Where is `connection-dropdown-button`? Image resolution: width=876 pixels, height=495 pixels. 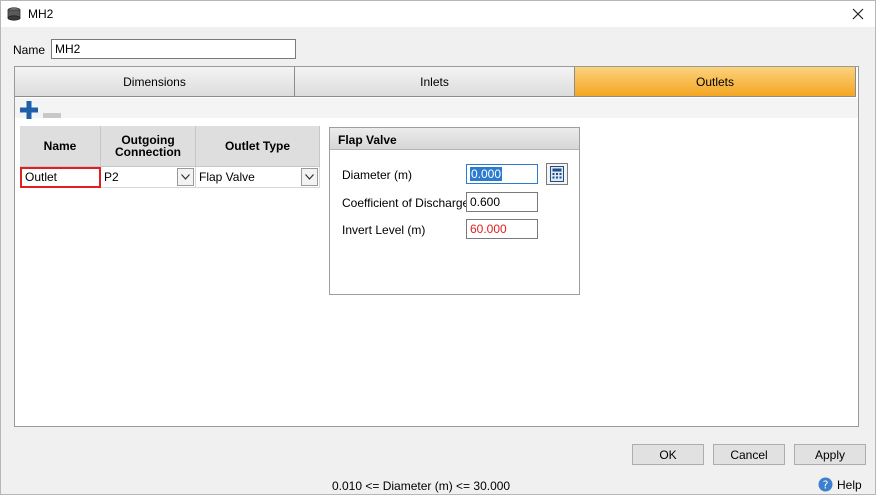
connection-dropdown-button is located at coordinates (185, 177).